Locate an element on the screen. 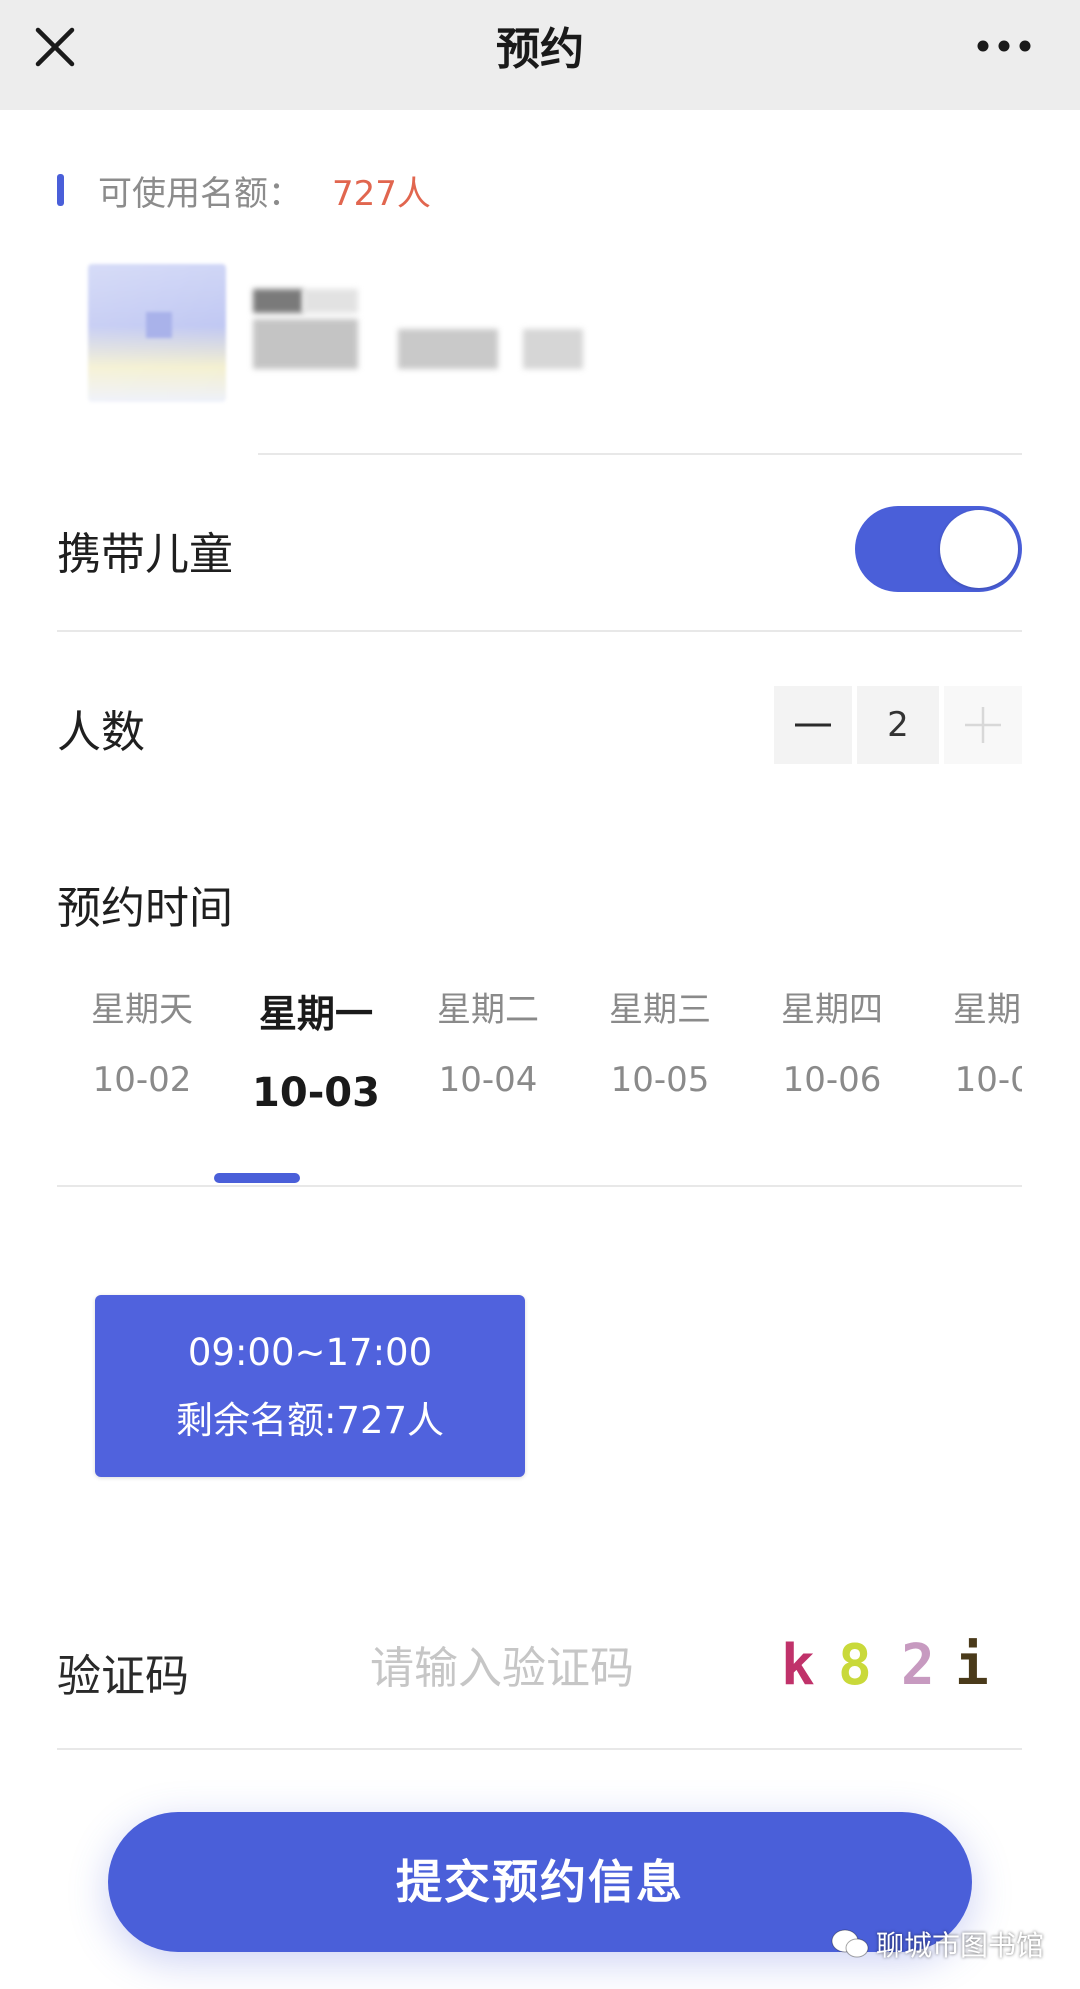  date-tab: 星期五 10-07 is located at coordinates (978, 1080).